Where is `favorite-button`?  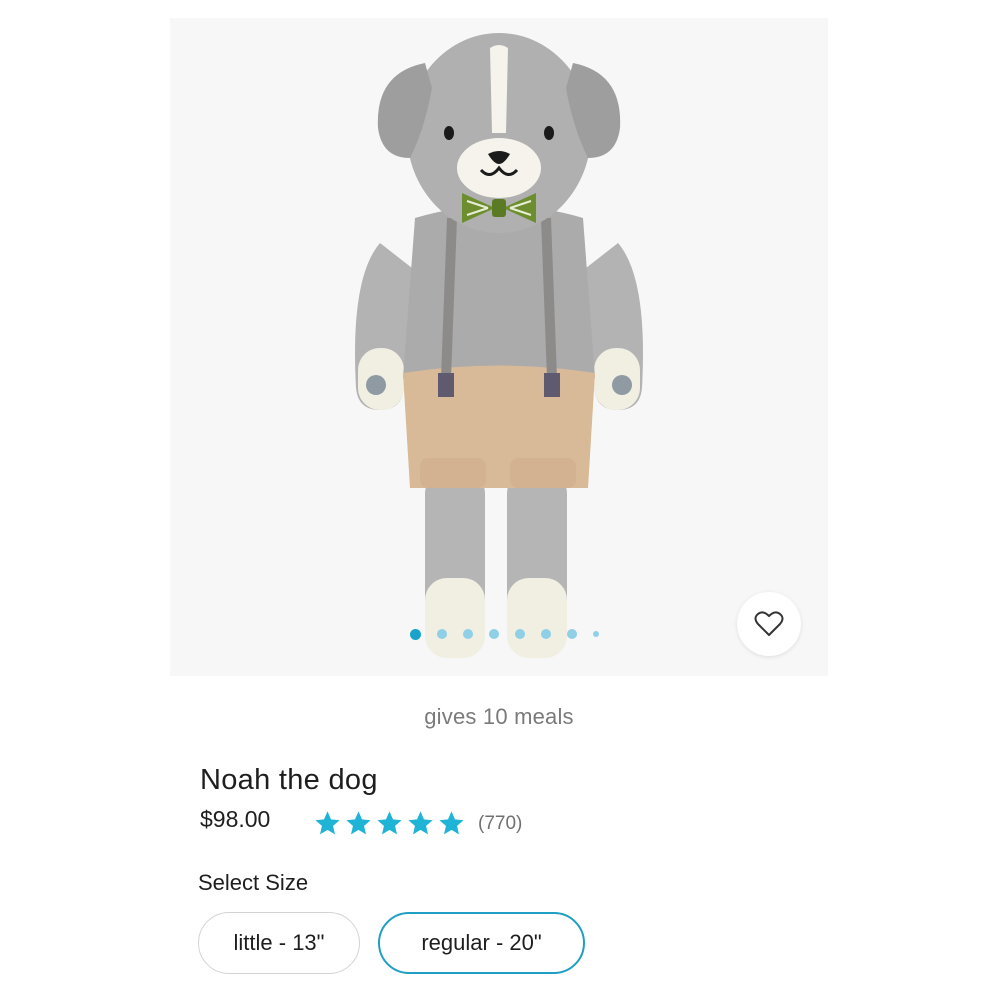
favorite-button is located at coordinates (769, 624).